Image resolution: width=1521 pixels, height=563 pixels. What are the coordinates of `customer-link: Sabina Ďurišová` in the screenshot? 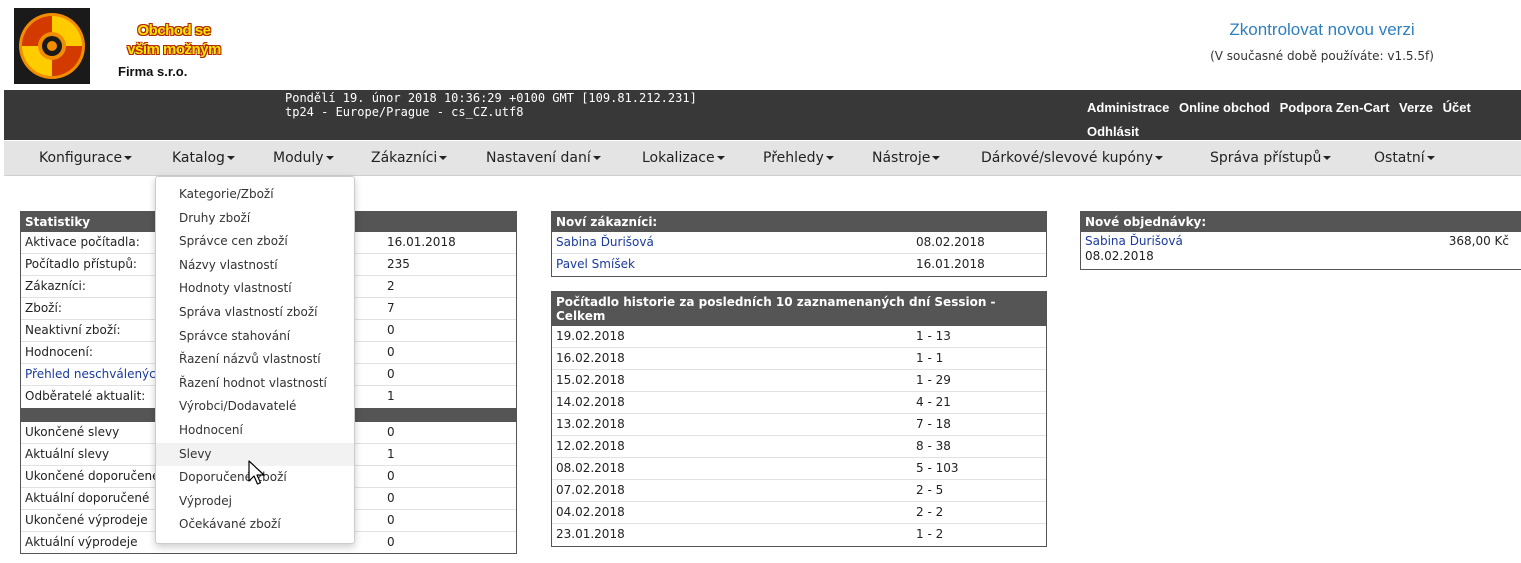 It's located at (605, 242).